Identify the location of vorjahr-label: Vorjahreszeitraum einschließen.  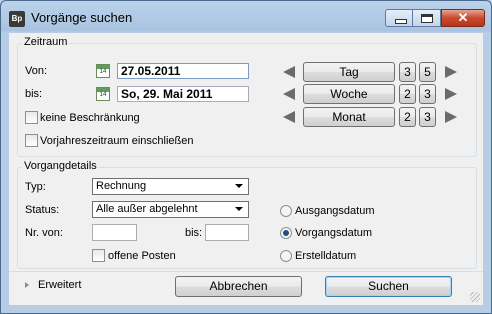
(117, 141).